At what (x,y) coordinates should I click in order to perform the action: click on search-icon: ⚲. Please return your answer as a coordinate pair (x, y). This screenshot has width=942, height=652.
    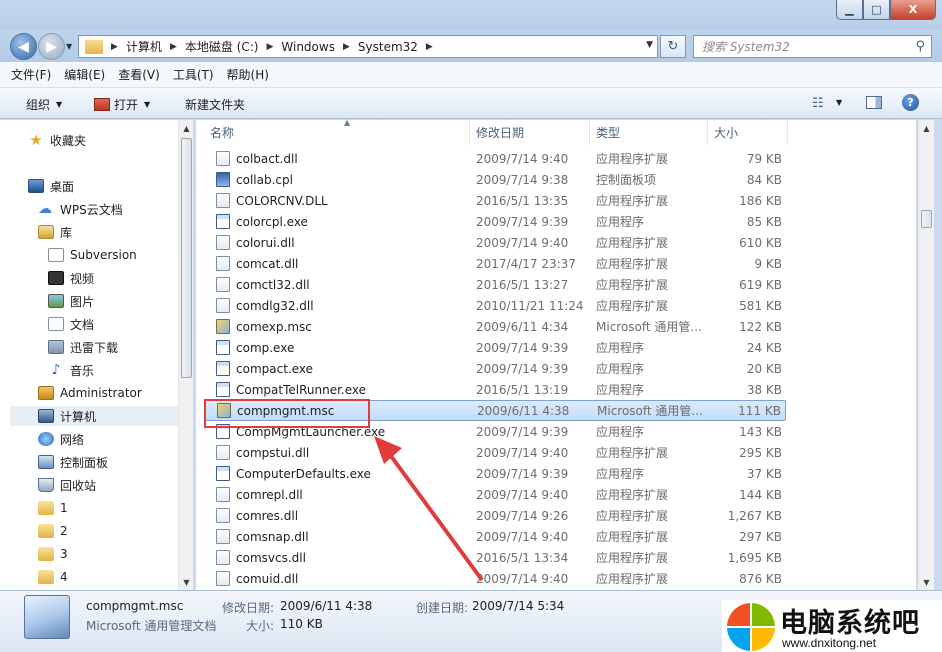
    Looking at the image, I should click on (920, 46).